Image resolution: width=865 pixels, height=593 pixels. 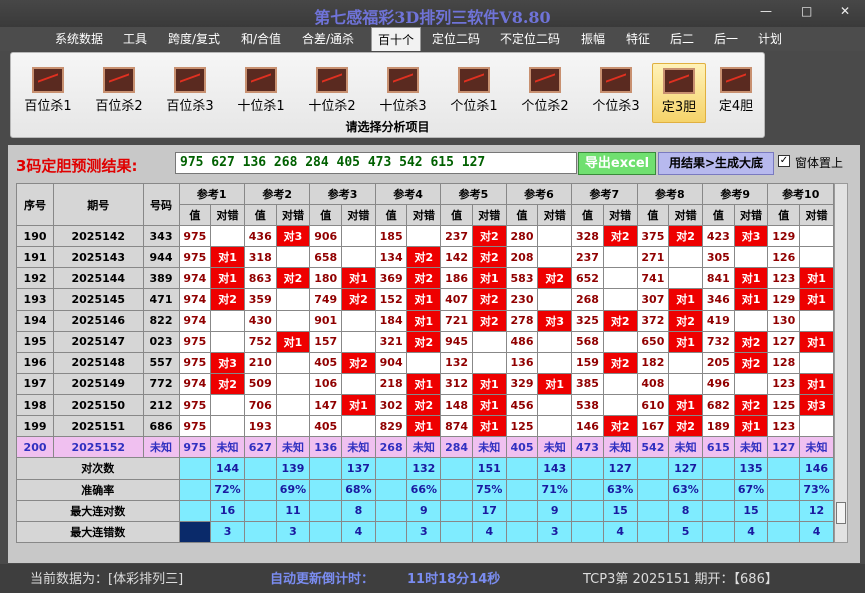 I want to click on cell-value: 302, so click(x=391, y=405).